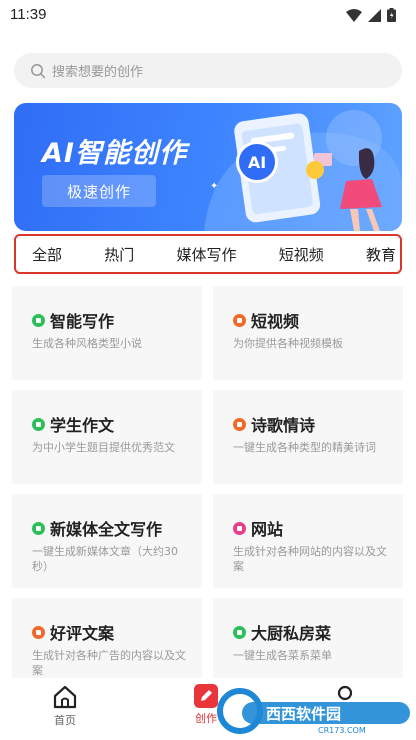 This screenshot has width=416, height=740. I want to click on signal-icon, so click(374, 15).